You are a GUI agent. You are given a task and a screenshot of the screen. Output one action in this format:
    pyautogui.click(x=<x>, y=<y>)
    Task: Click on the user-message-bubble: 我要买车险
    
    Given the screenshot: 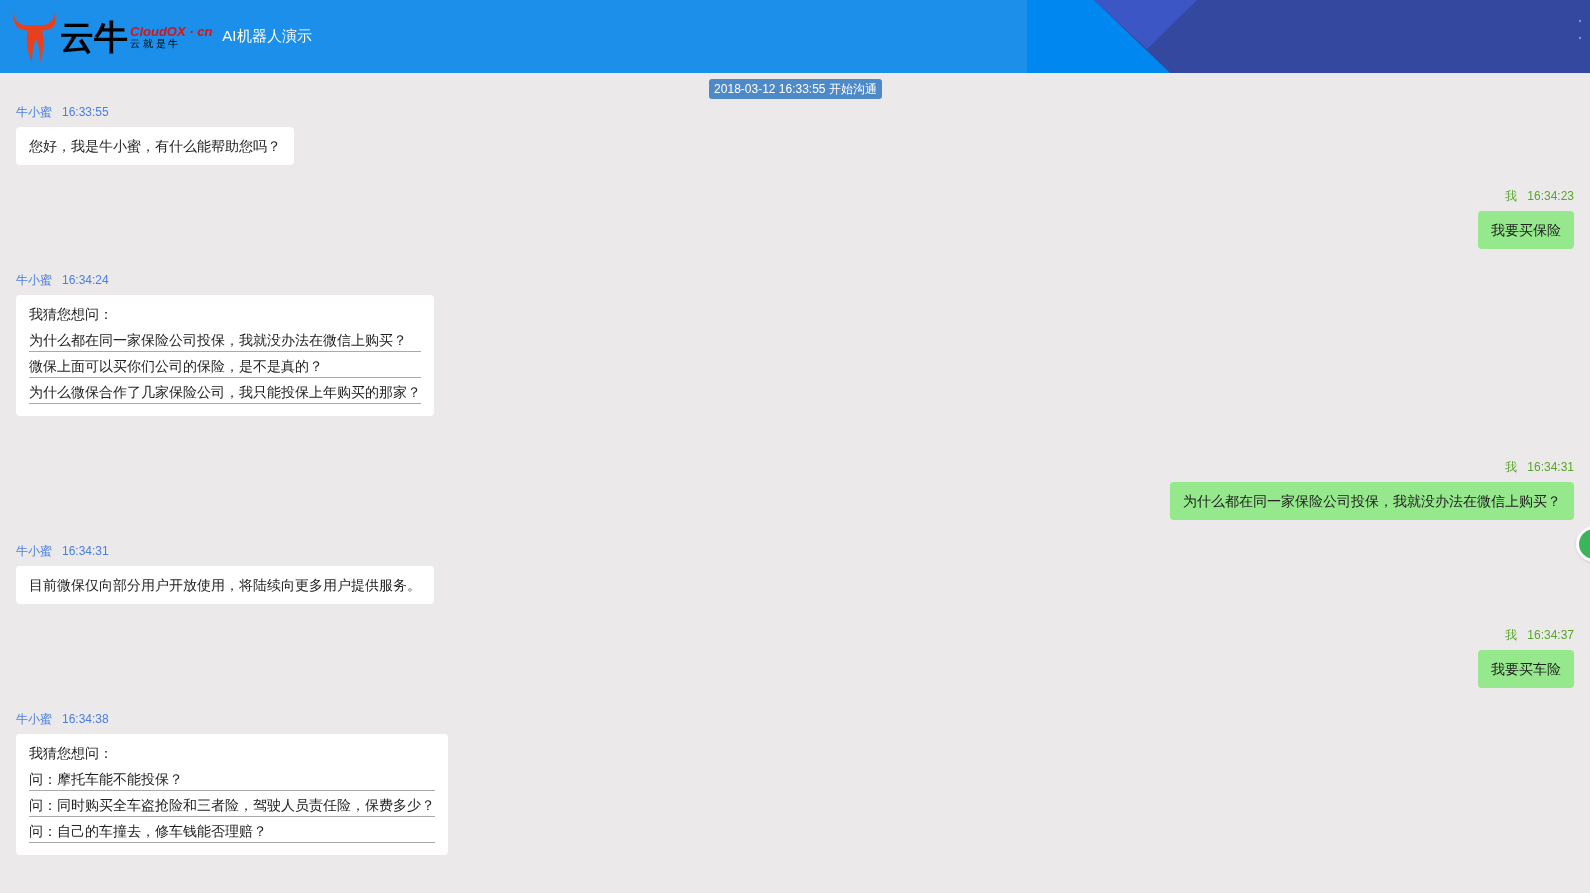 What is the action you would take?
    pyautogui.click(x=1526, y=669)
    